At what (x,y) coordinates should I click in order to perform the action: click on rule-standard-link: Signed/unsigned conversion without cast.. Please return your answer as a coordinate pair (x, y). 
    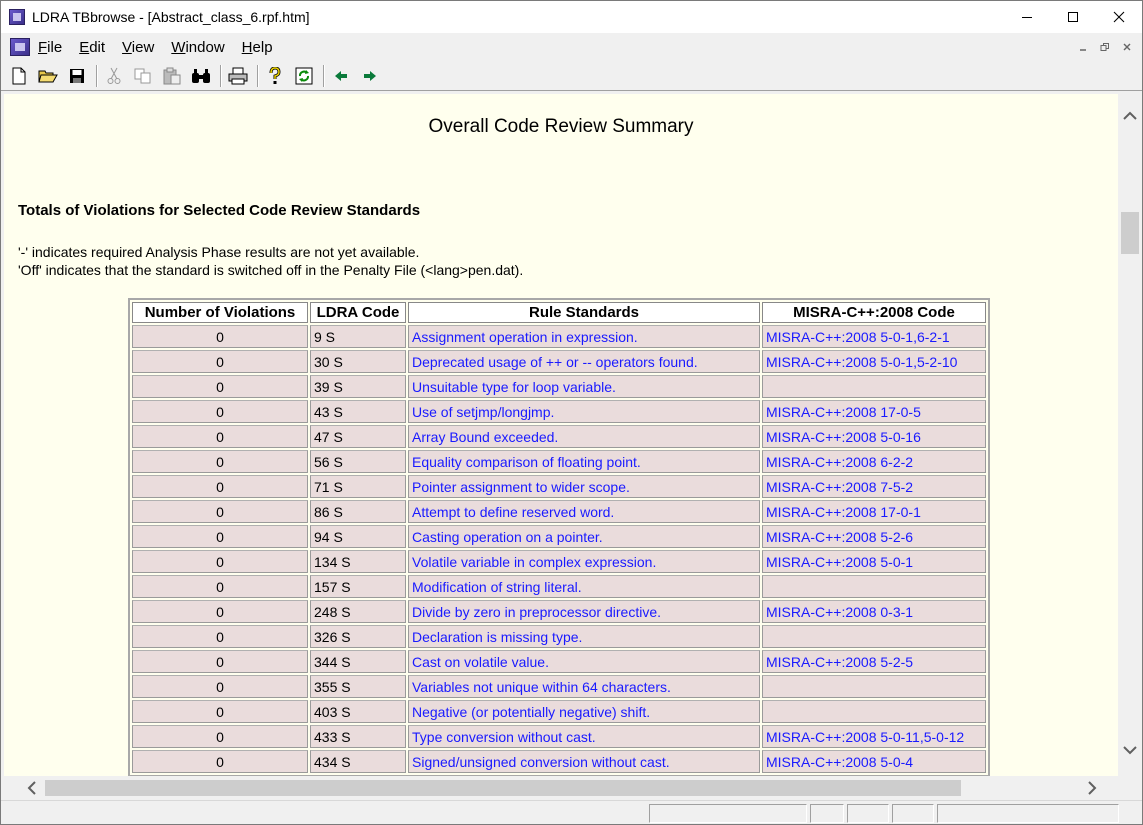
    Looking at the image, I should click on (584, 761).